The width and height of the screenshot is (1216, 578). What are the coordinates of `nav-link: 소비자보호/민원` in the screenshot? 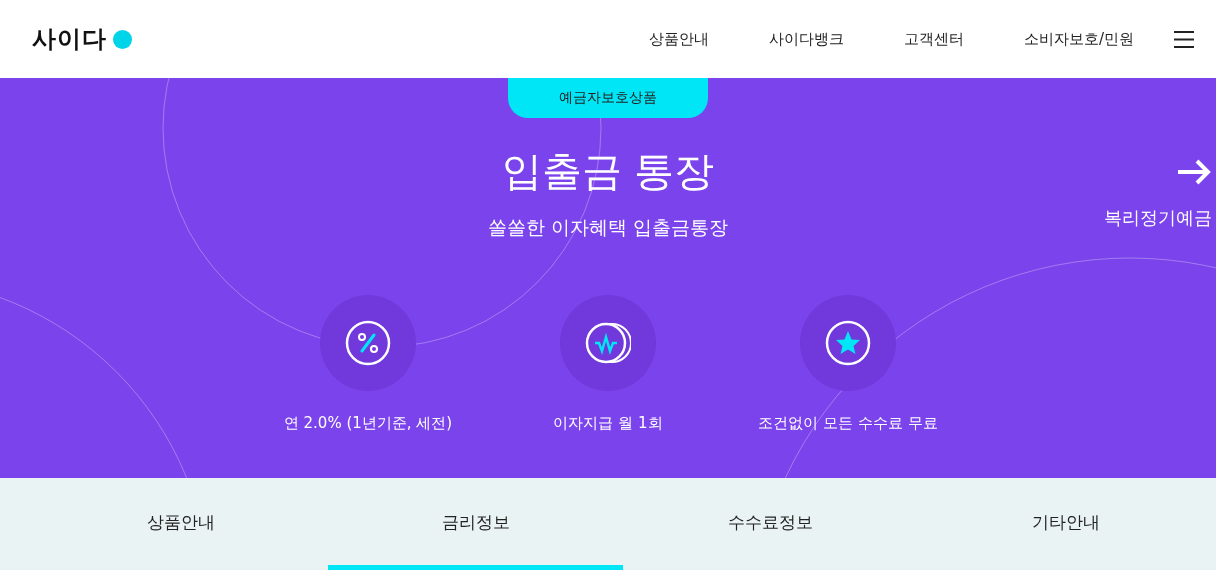 It's located at (1078, 39).